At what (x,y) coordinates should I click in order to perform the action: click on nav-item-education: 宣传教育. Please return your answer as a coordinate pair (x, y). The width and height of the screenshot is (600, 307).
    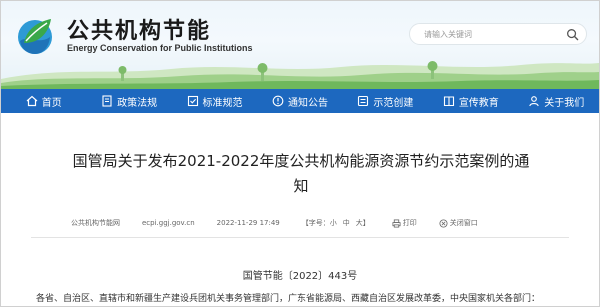
    Looking at the image, I should click on (470, 101).